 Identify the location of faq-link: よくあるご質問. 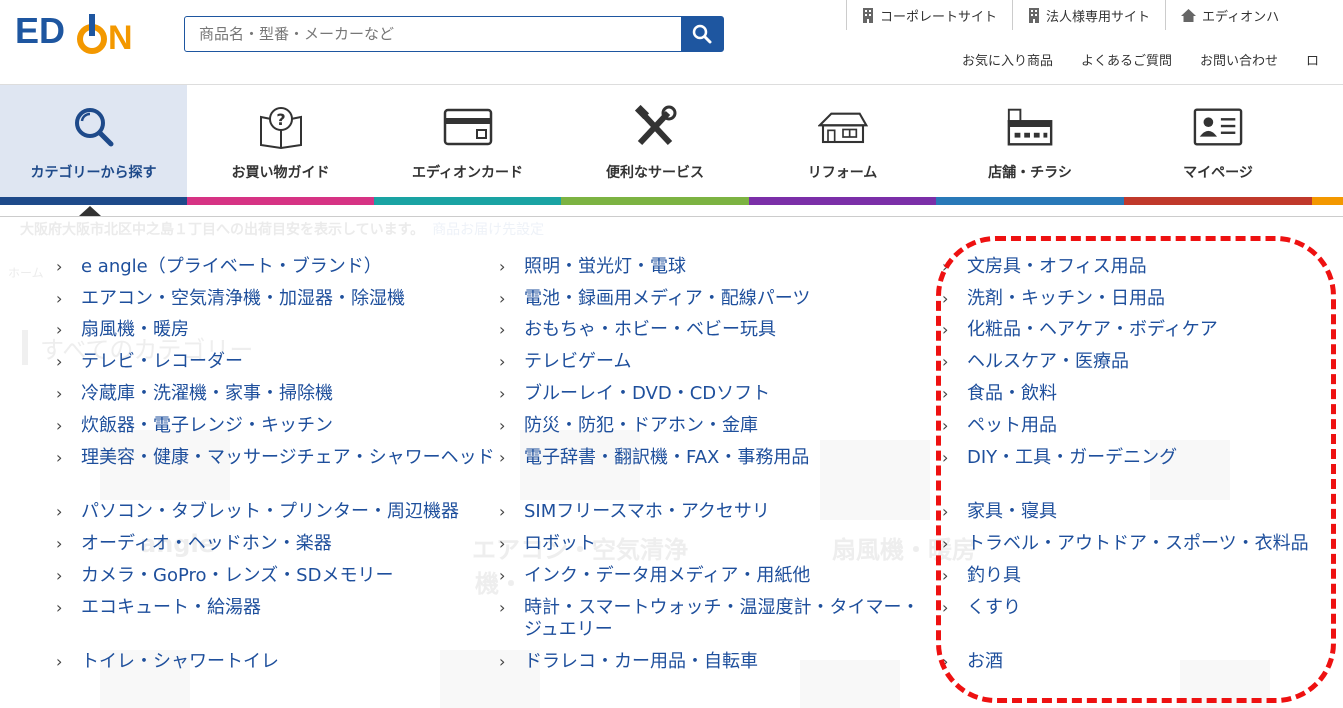
(1126, 59).